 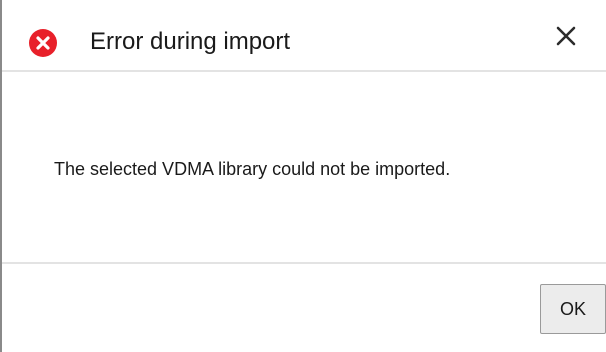 What do you see at coordinates (573, 309) in the screenshot?
I see `ok-button: OK` at bounding box center [573, 309].